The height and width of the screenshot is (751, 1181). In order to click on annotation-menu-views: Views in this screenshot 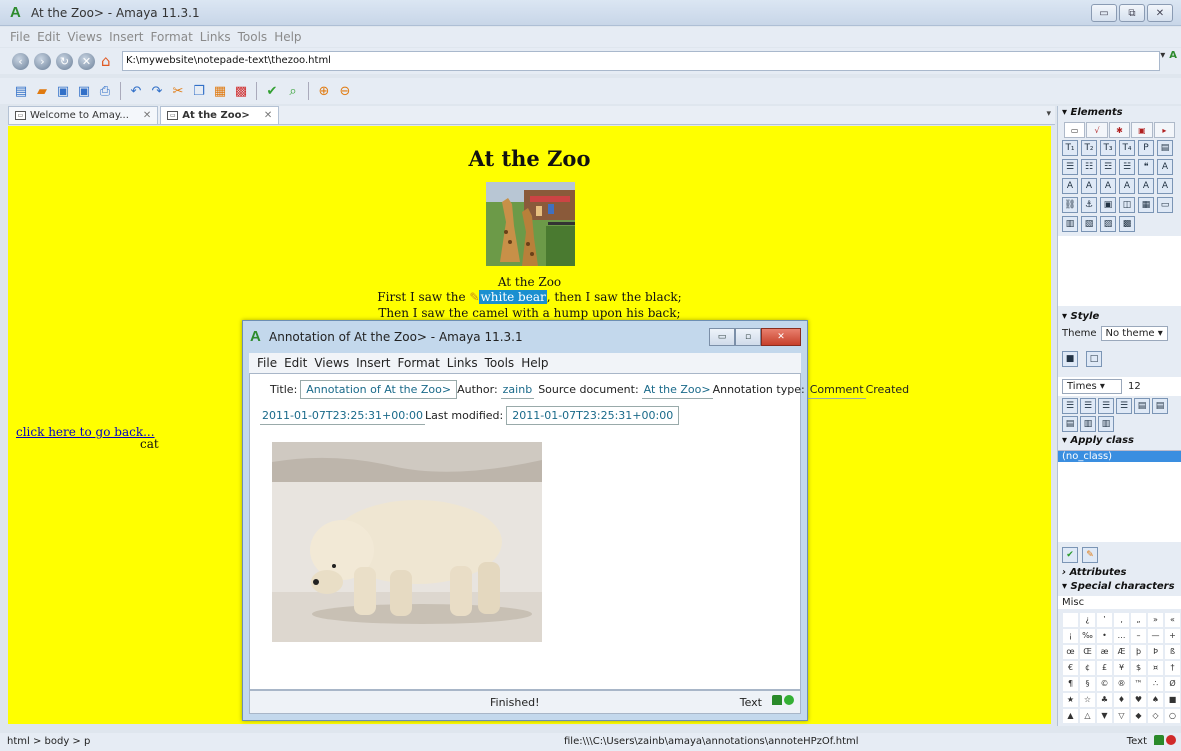, I will do `click(331, 363)`.